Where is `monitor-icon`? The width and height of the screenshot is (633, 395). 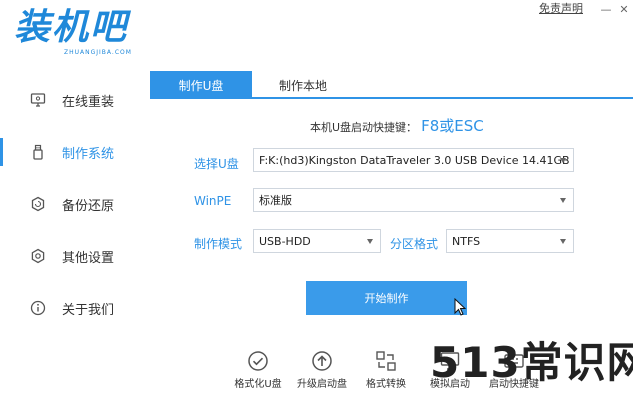
monitor-icon is located at coordinates (38, 100).